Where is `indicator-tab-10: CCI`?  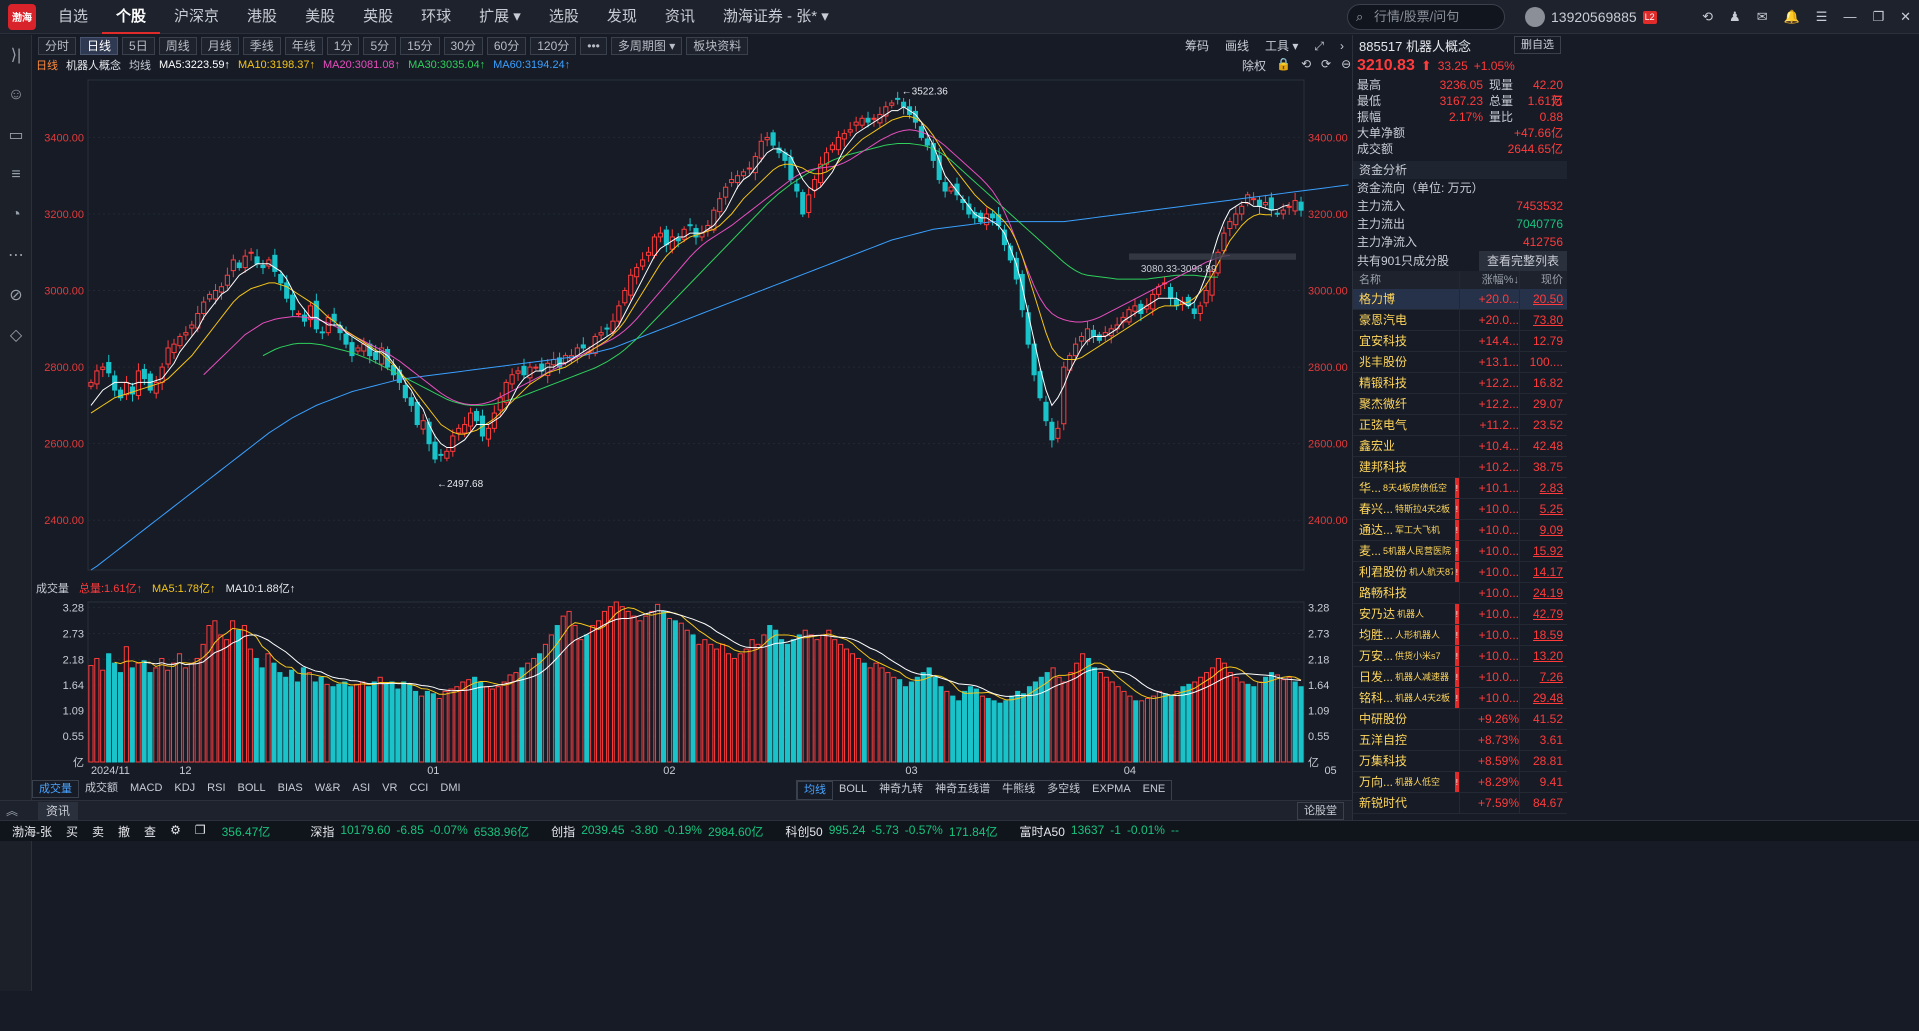 indicator-tab-10: CCI is located at coordinates (418, 789).